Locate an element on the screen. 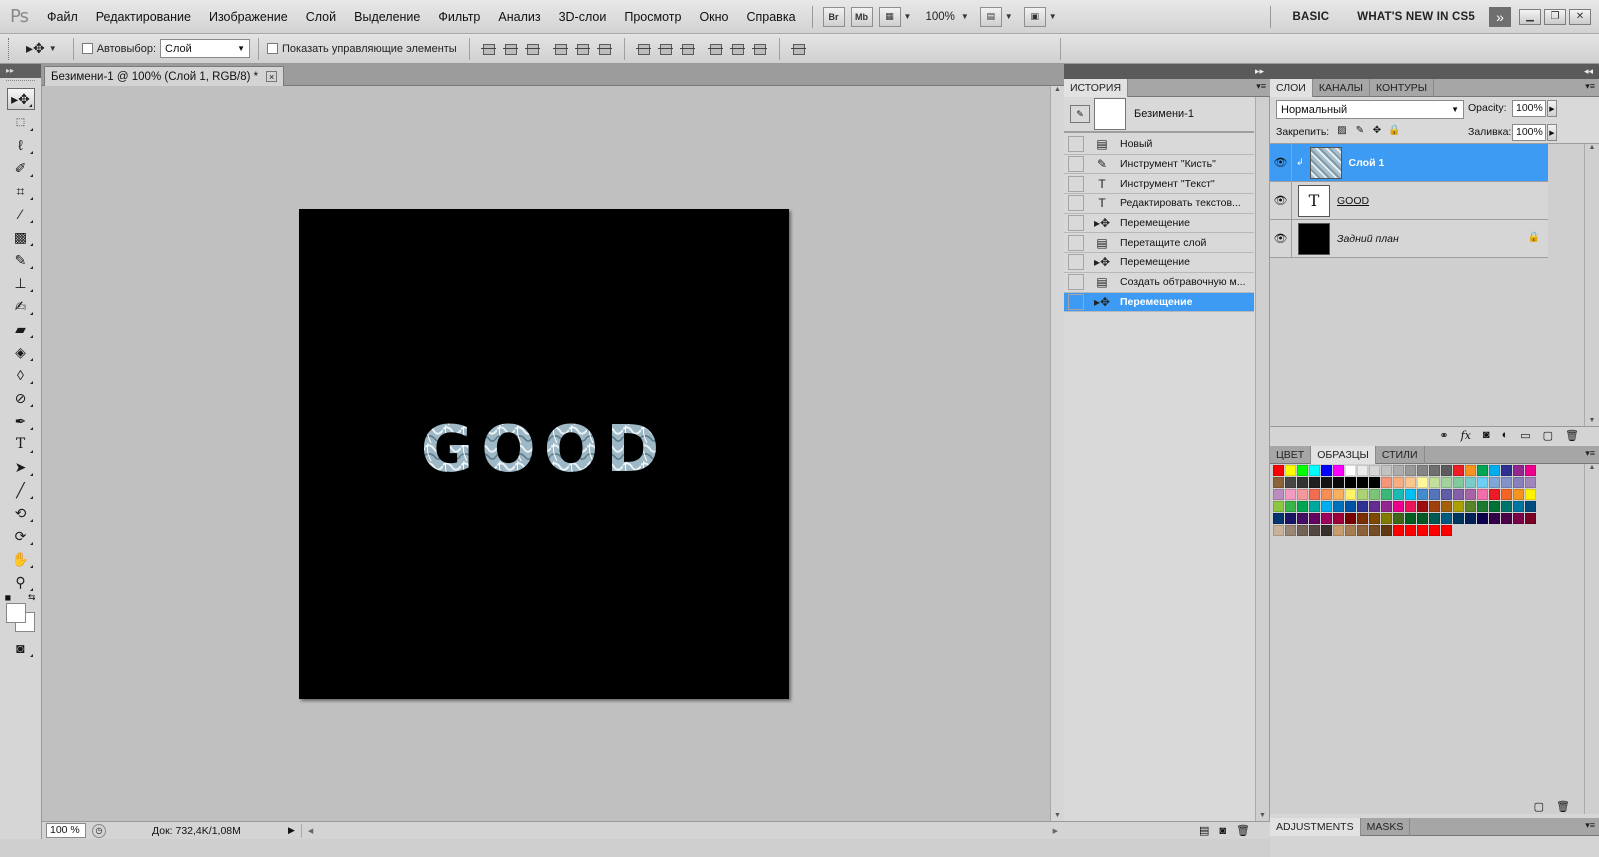 This screenshot has height=857, width=1599. toolbox-grip is located at coordinates (20, 83).